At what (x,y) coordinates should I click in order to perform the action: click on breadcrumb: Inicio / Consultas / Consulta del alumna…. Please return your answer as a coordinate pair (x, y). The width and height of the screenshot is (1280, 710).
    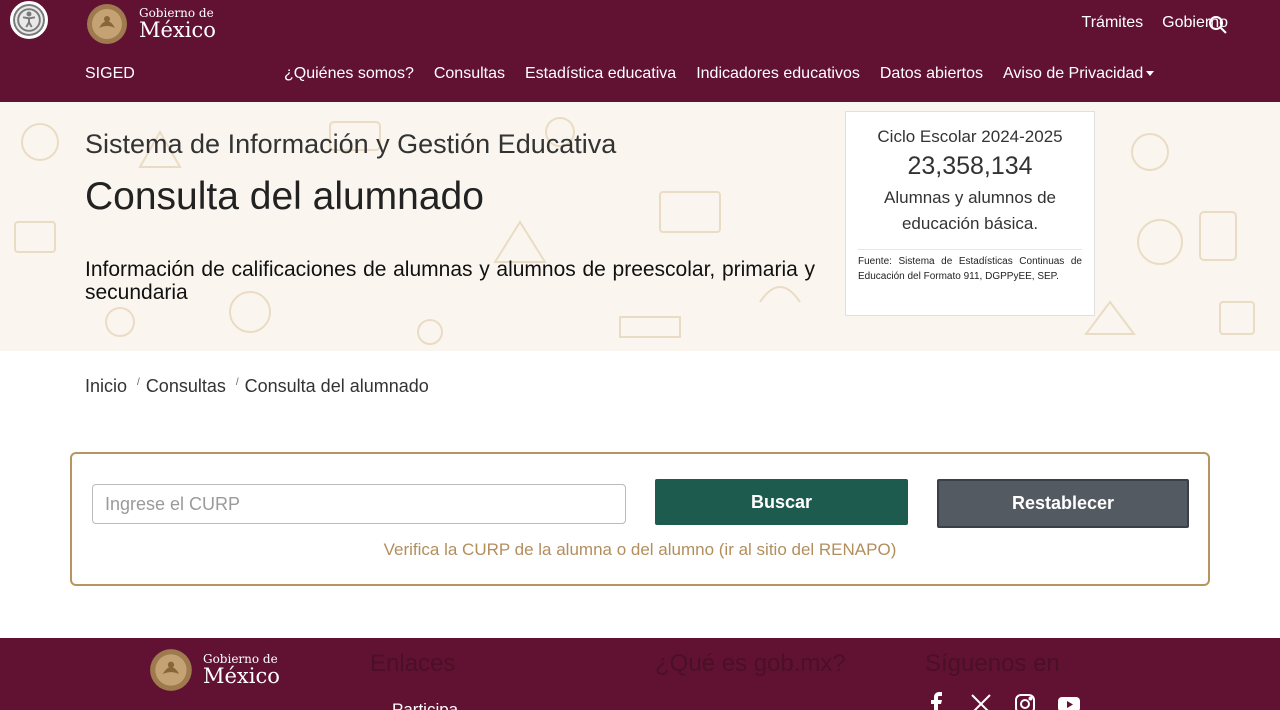
    Looking at the image, I should click on (257, 386).